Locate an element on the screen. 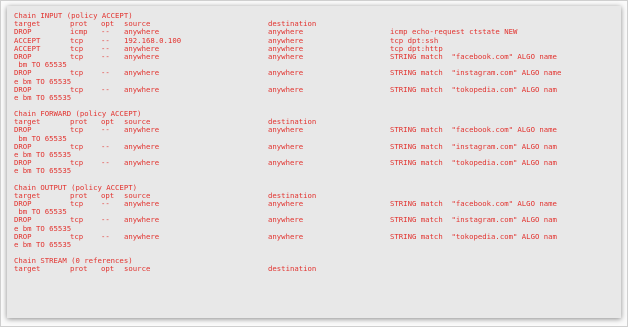 This screenshot has height=329, width=630. column-header-row: target prot opt source destination is located at coordinates (317, 269).